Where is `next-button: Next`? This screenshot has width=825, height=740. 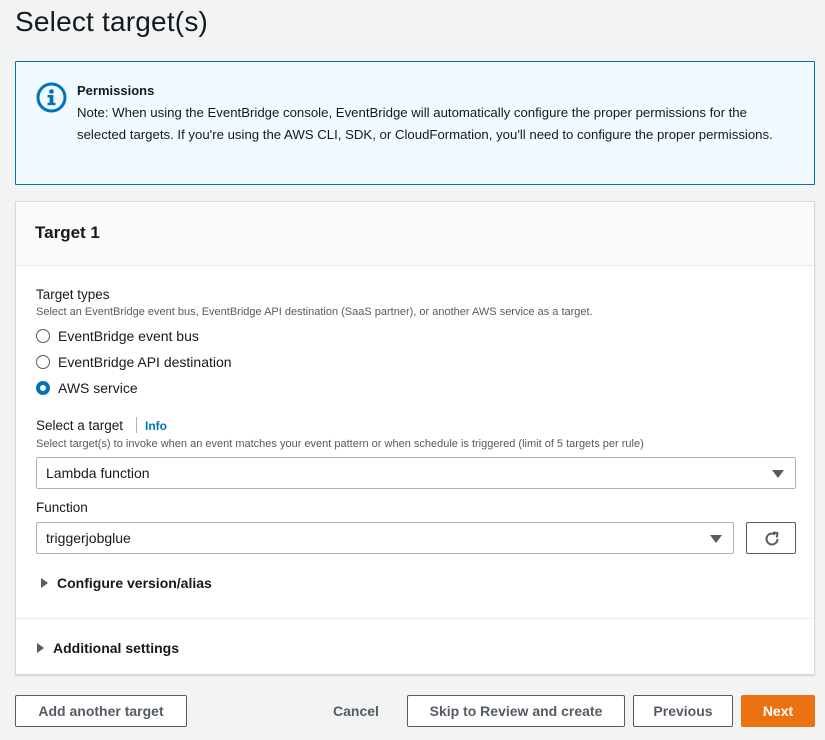 next-button: Next is located at coordinates (778, 711).